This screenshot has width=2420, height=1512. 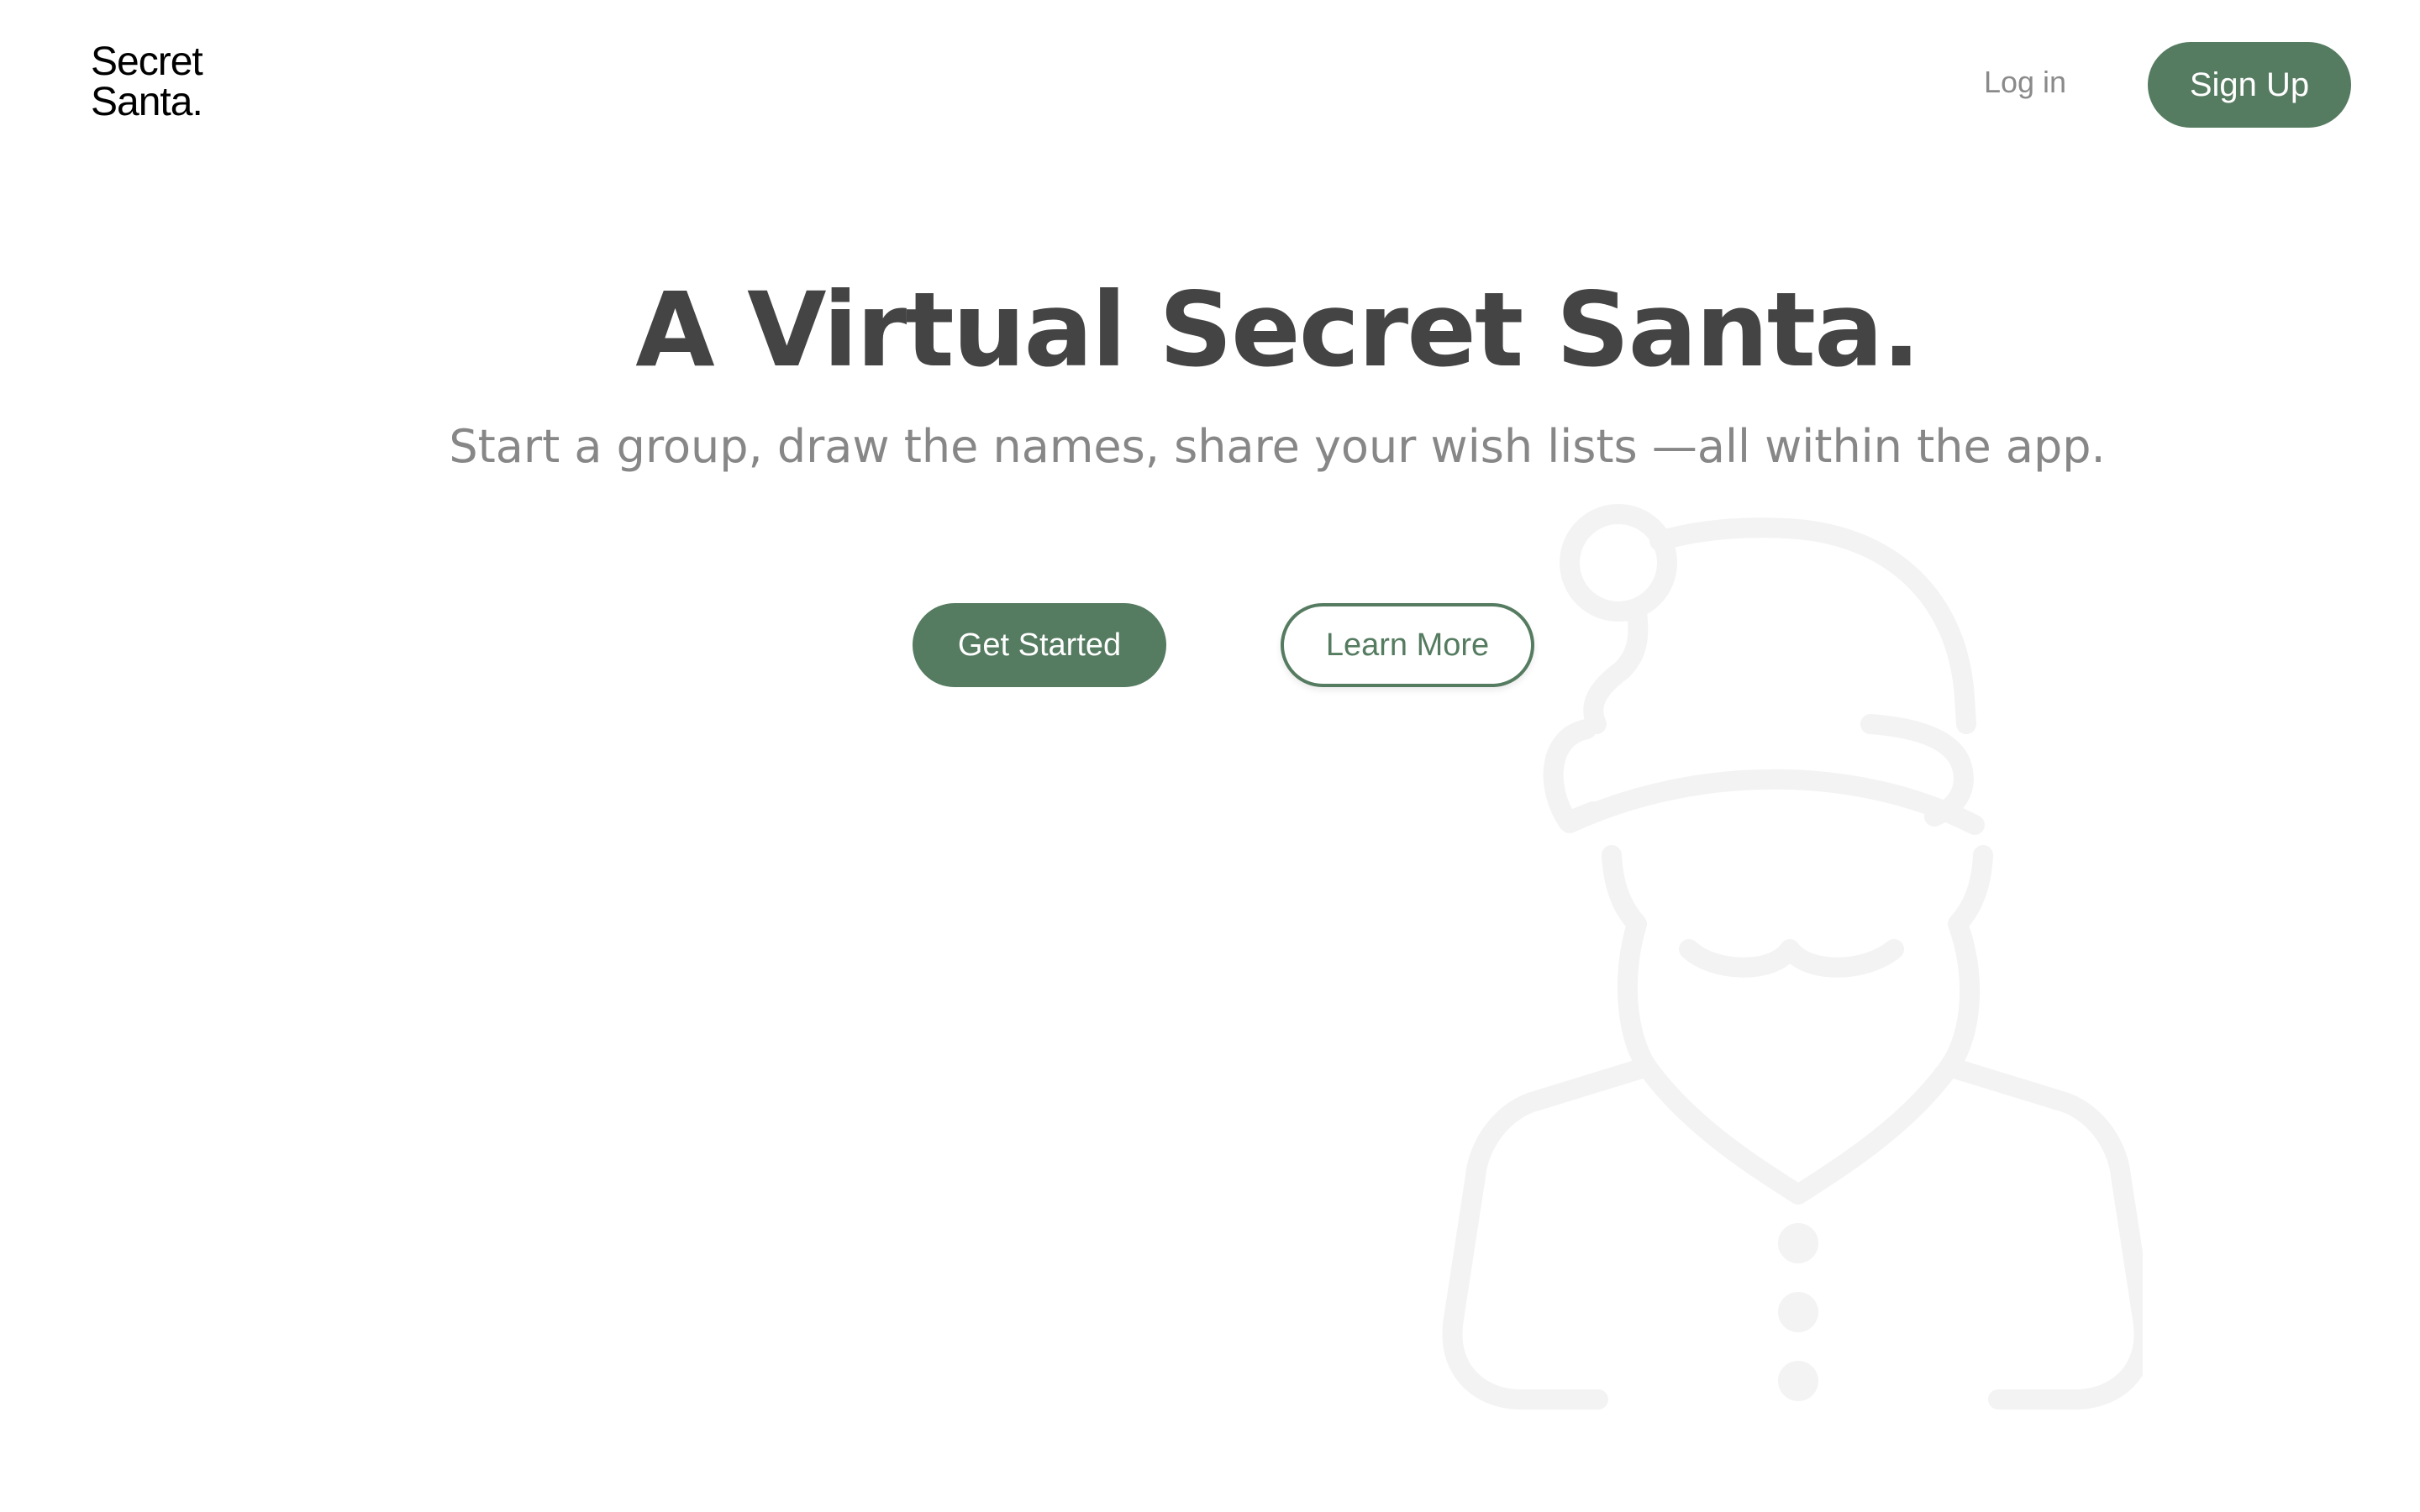 What do you see at coordinates (2025, 82) in the screenshot?
I see `login-link: Log in` at bounding box center [2025, 82].